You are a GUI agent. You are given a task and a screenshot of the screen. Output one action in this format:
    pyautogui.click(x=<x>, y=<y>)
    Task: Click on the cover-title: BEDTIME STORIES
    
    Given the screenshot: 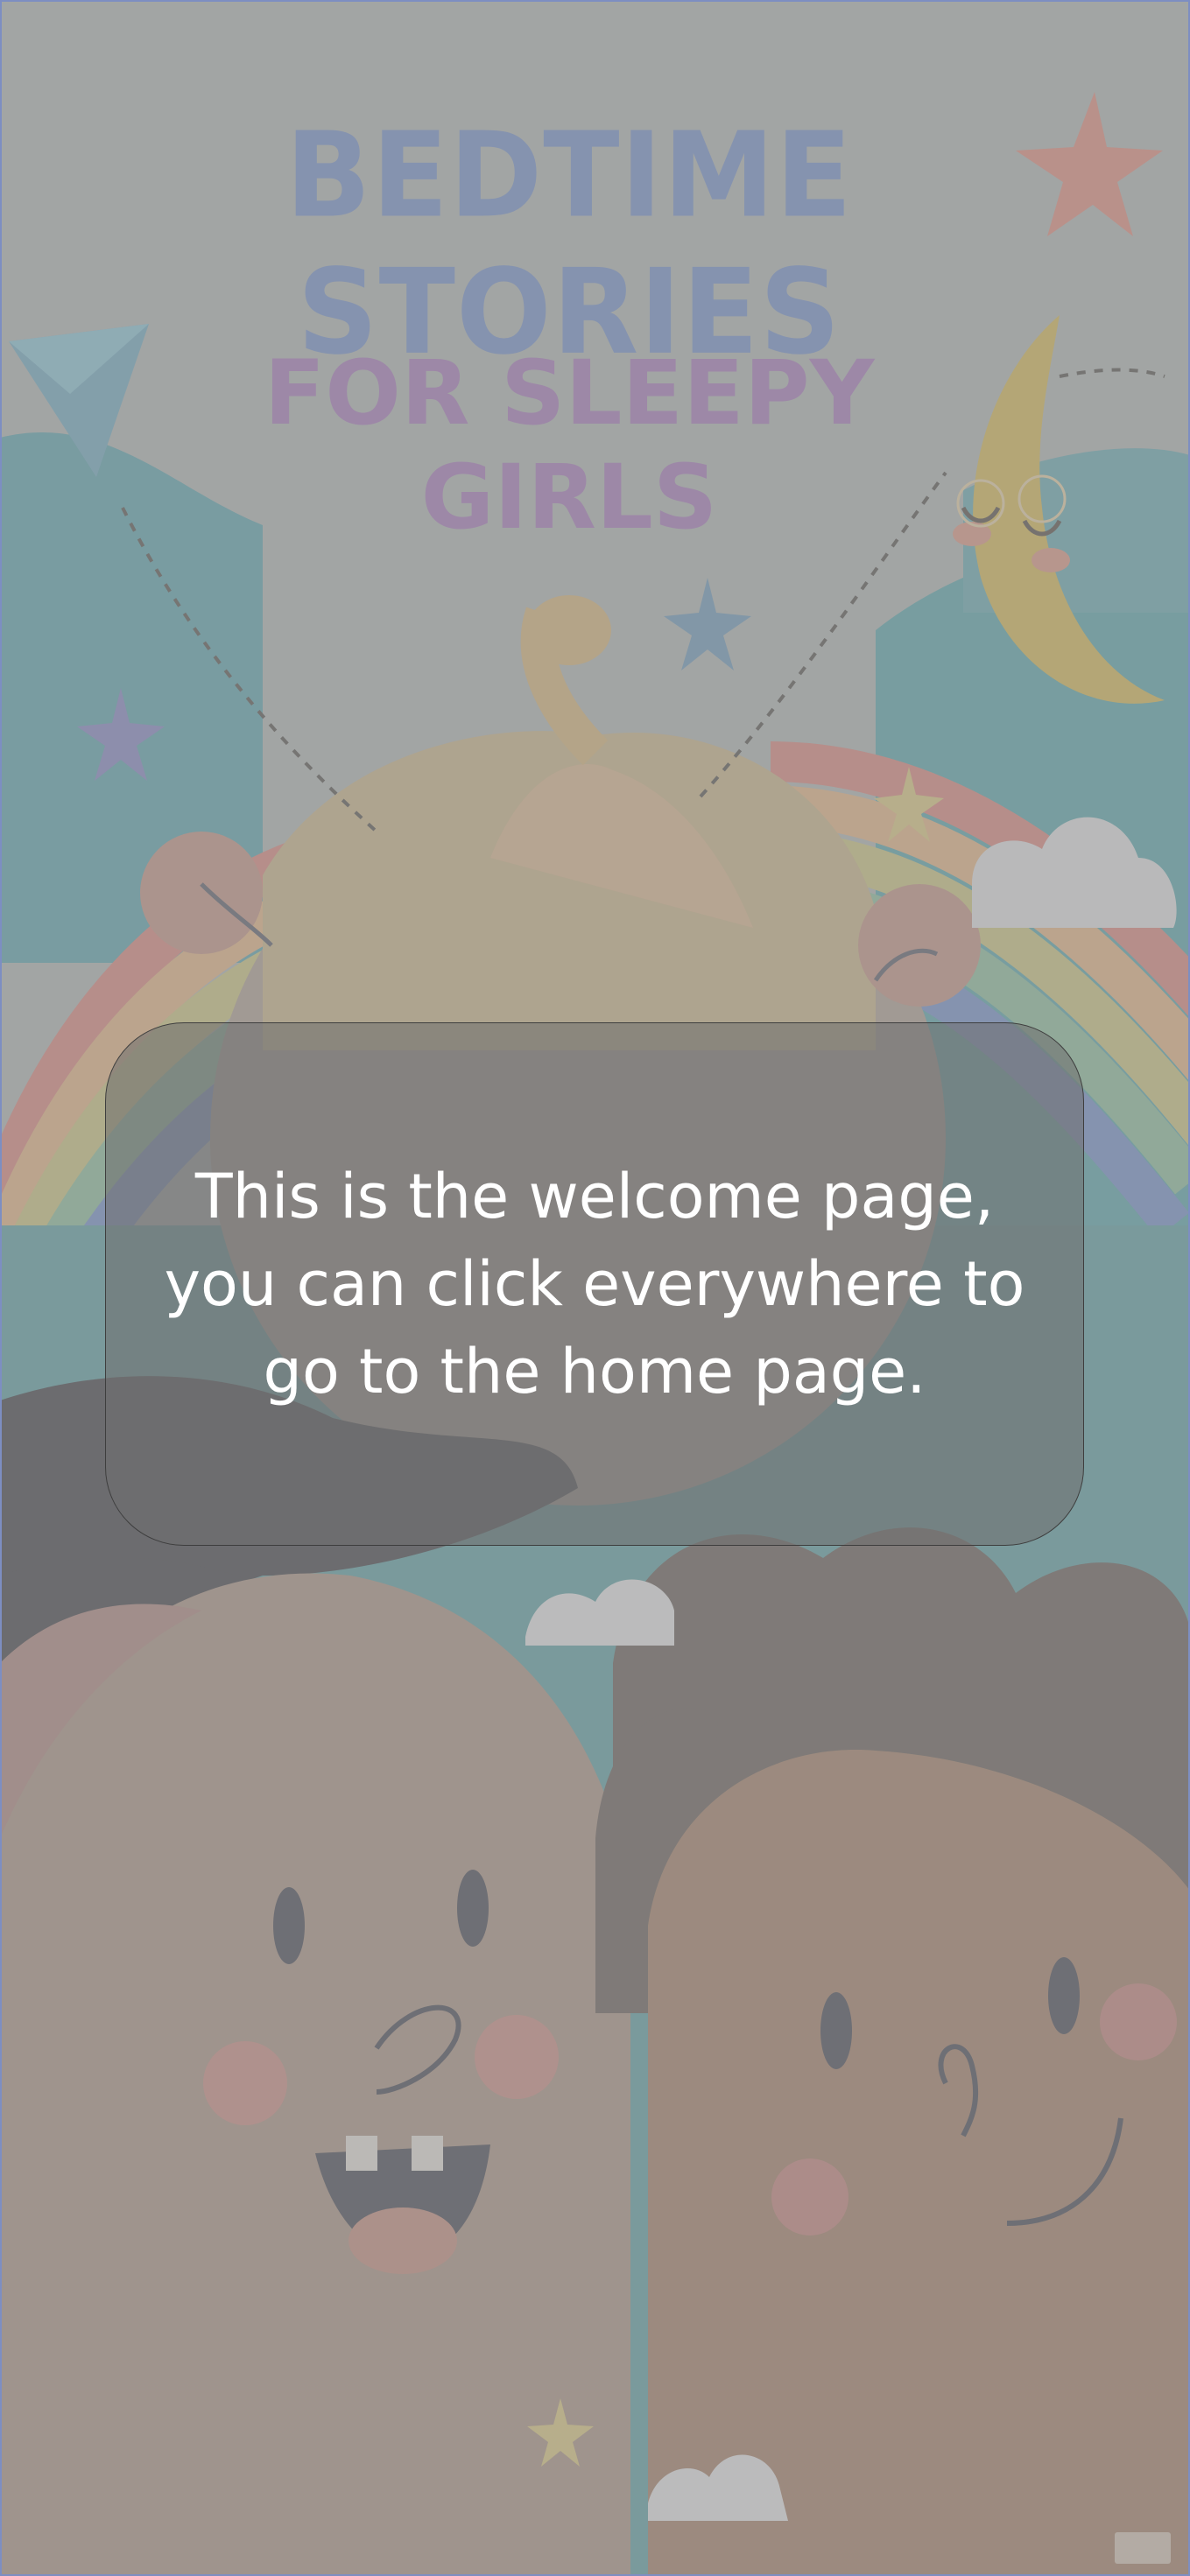 What is the action you would take?
    pyautogui.click(x=569, y=245)
    